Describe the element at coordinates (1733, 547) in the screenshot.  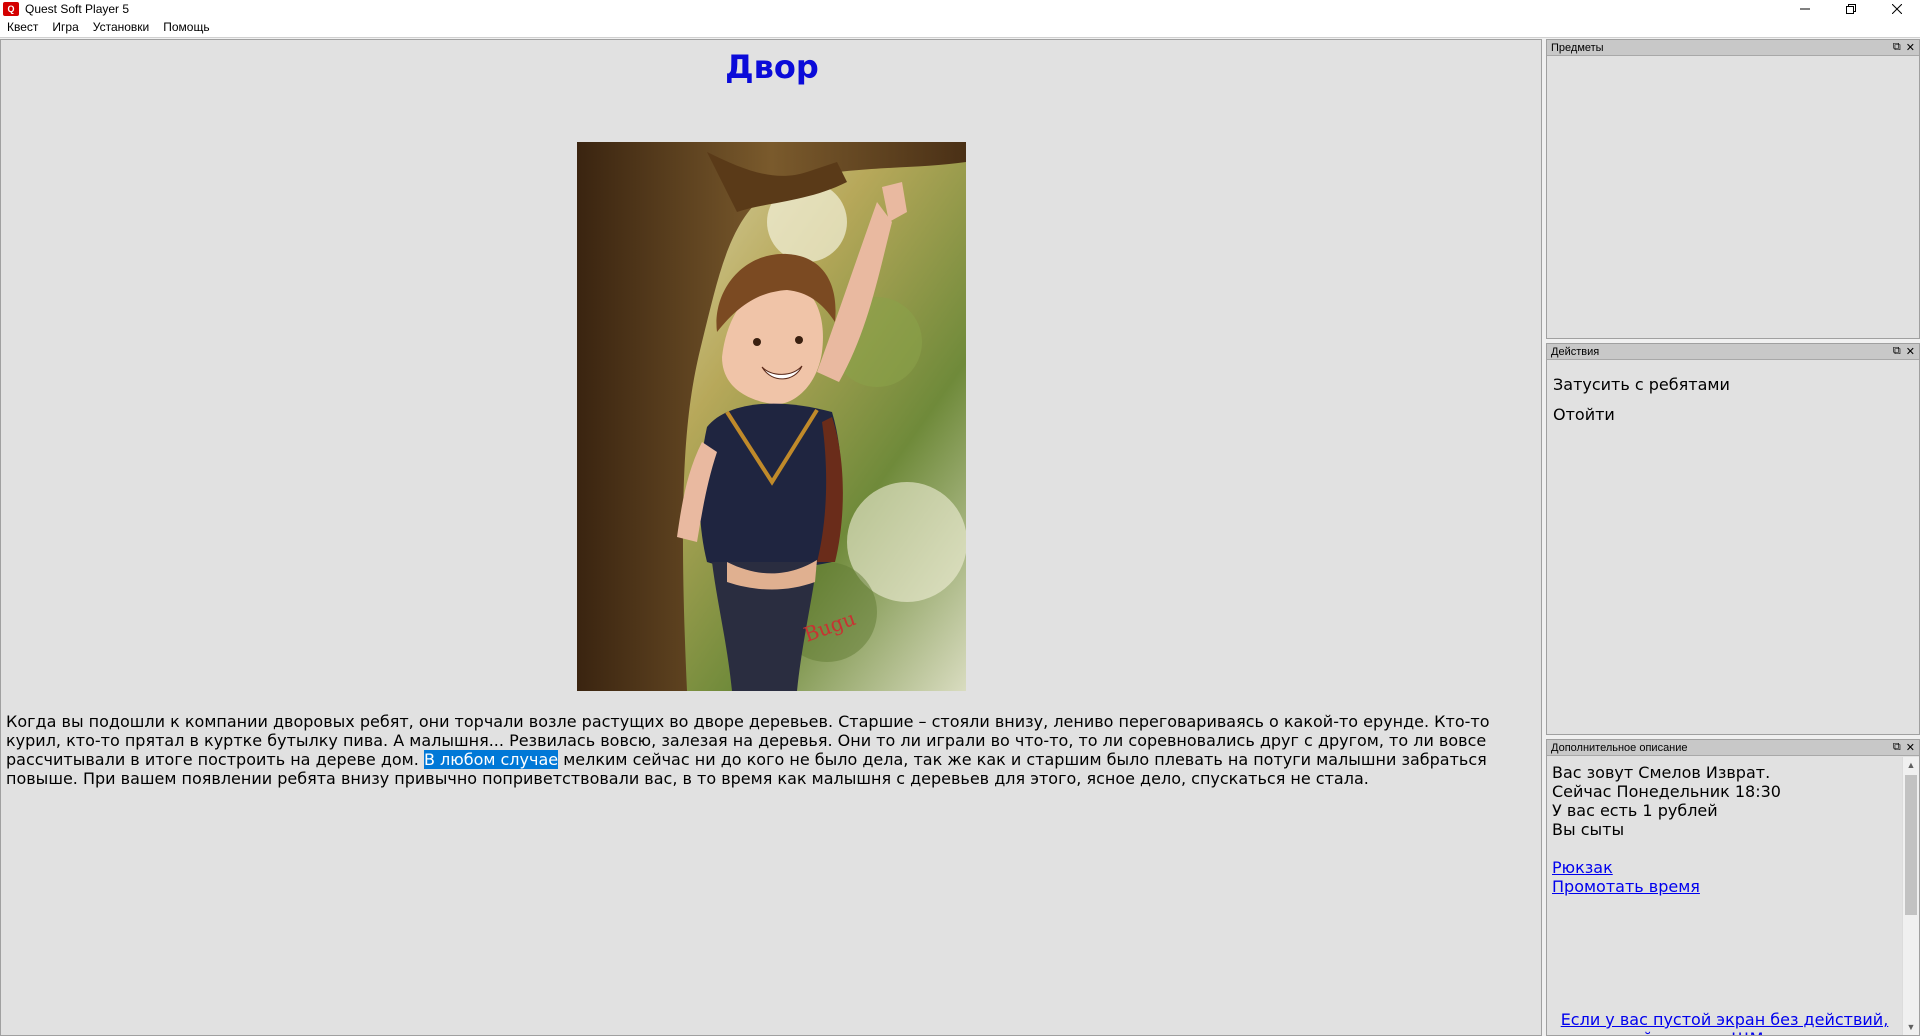
I see `actions-list: Затусить с ребятами Отойти` at that location.